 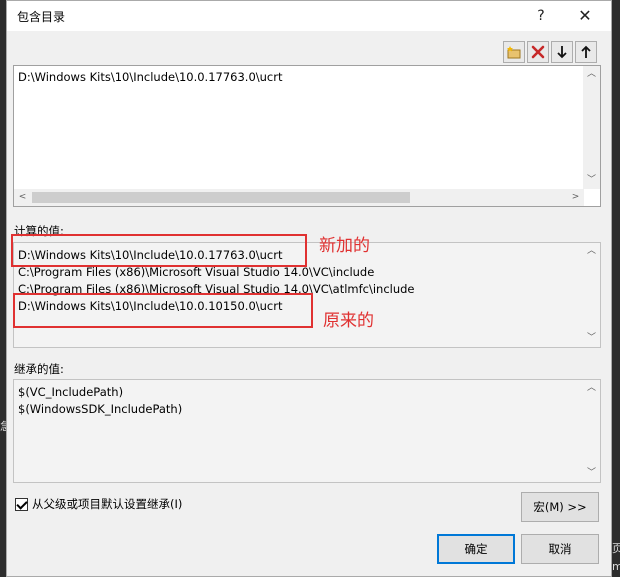 I want to click on annotation-box-new, so click(x=159, y=250).